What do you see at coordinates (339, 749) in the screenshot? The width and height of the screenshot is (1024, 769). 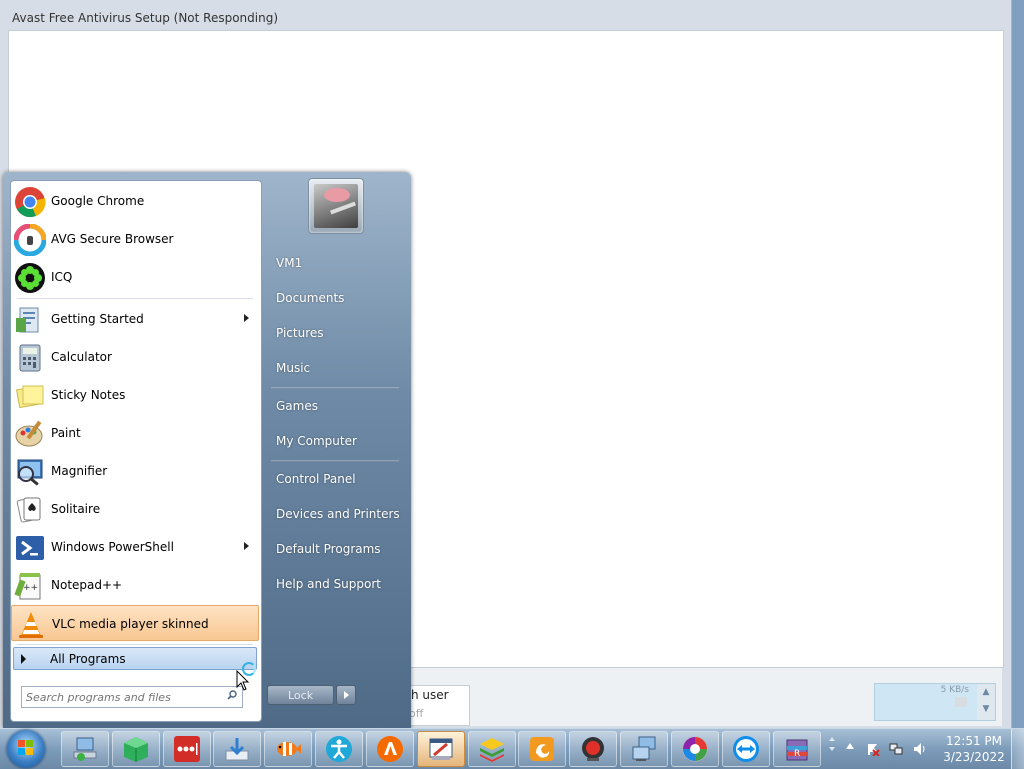 I see `taskbar-accessibility` at bounding box center [339, 749].